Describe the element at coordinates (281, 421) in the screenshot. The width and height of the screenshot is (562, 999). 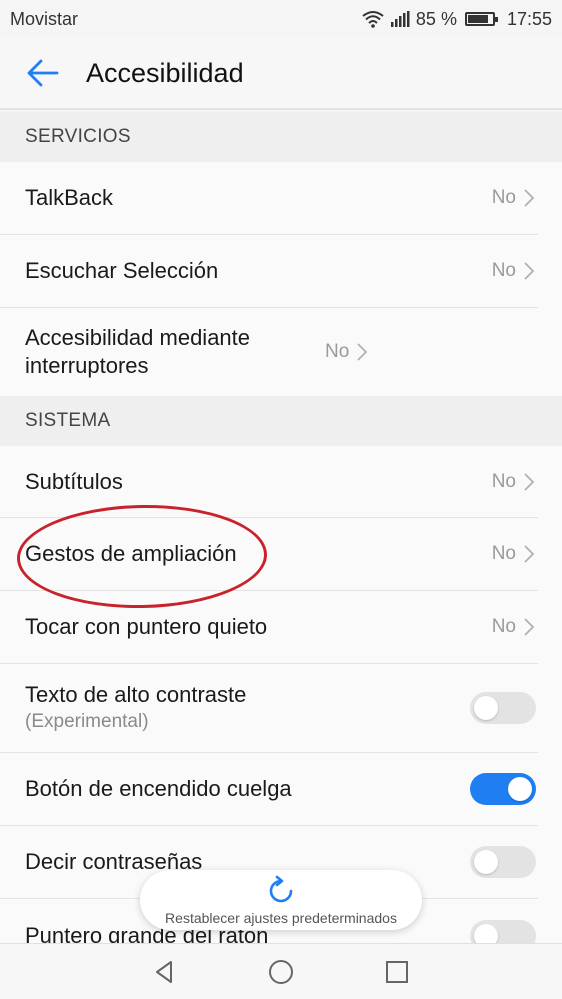
I see `section-header-sistema: SISTEMA` at that location.